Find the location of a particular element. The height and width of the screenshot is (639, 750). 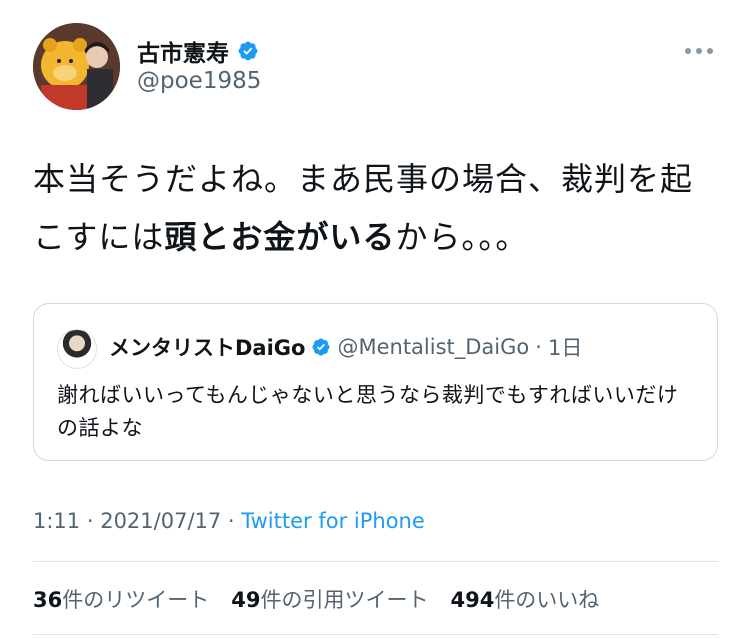

author-avatar is located at coordinates (76, 66).